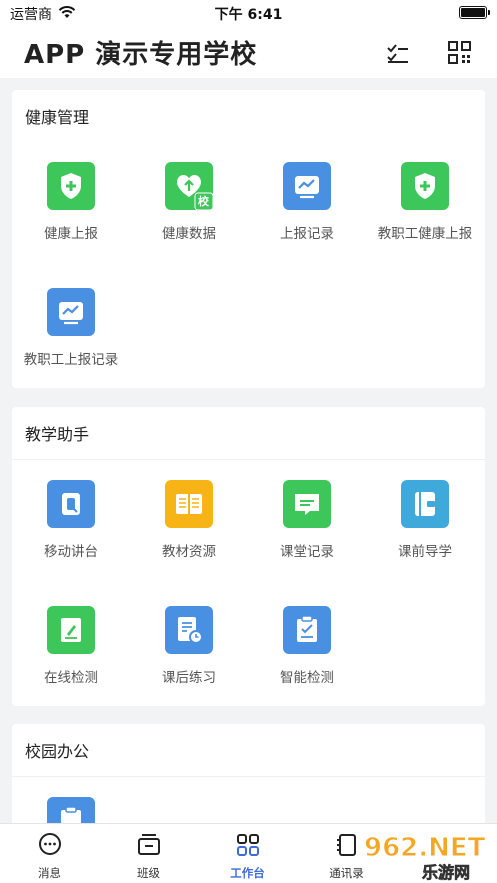  I want to click on page-title: APP 演示专用学校, so click(141, 55).